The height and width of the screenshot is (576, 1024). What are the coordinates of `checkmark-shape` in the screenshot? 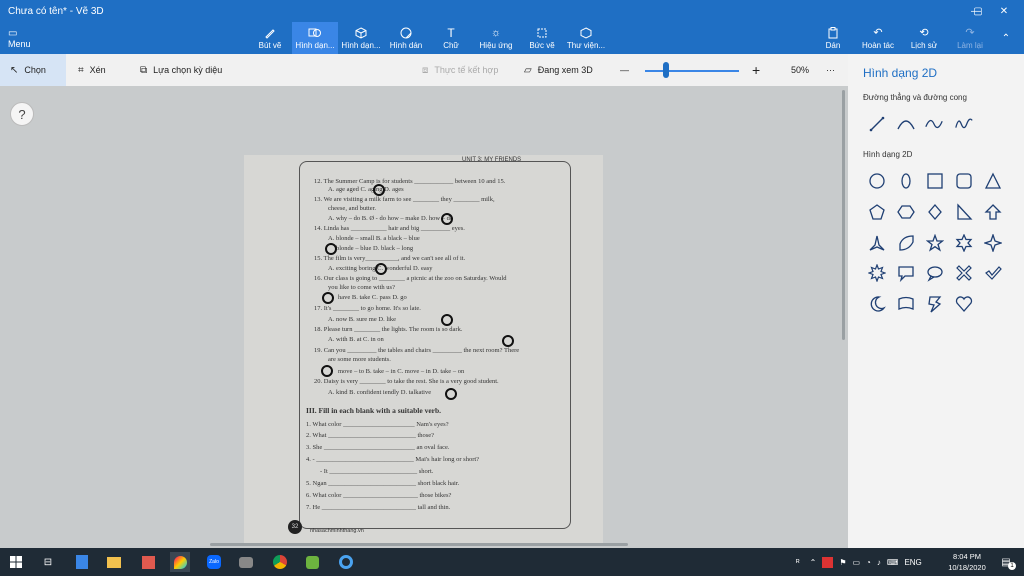 It's located at (993, 273).